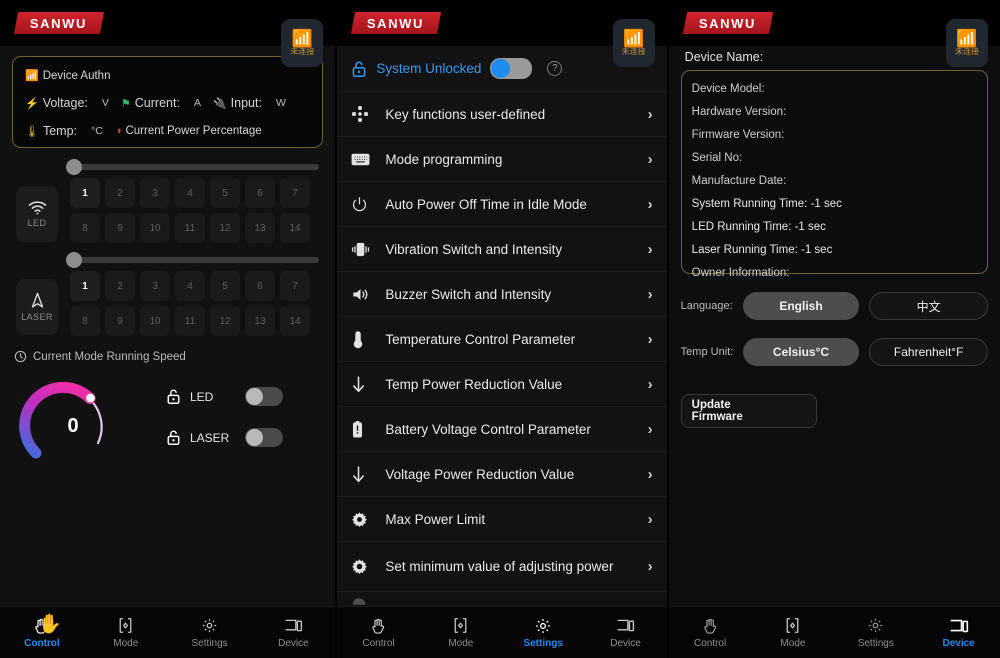 This screenshot has width=1000, height=658. What do you see at coordinates (502, 429) in the screenshot?
I see `settings-row-battery-voltage: Battery Voltage Control Parameter ›` at bounding box center [502, 429].